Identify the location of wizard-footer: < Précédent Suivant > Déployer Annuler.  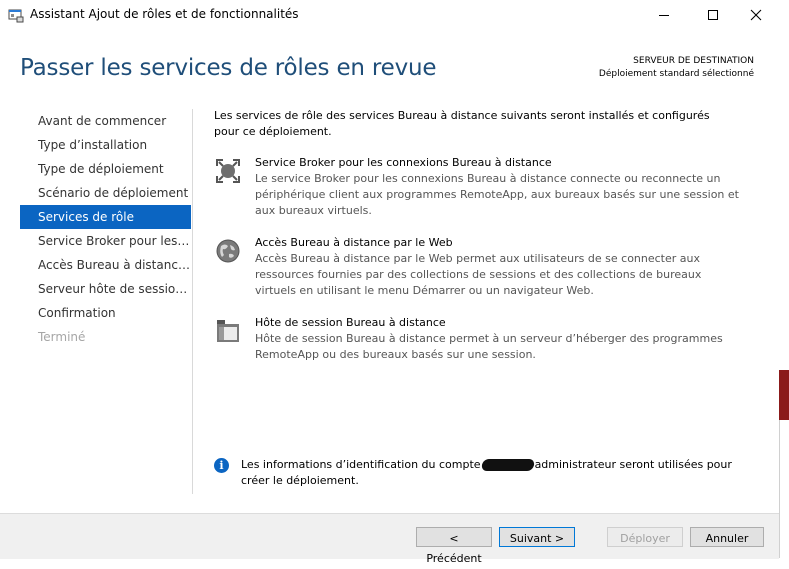
(389, 539).